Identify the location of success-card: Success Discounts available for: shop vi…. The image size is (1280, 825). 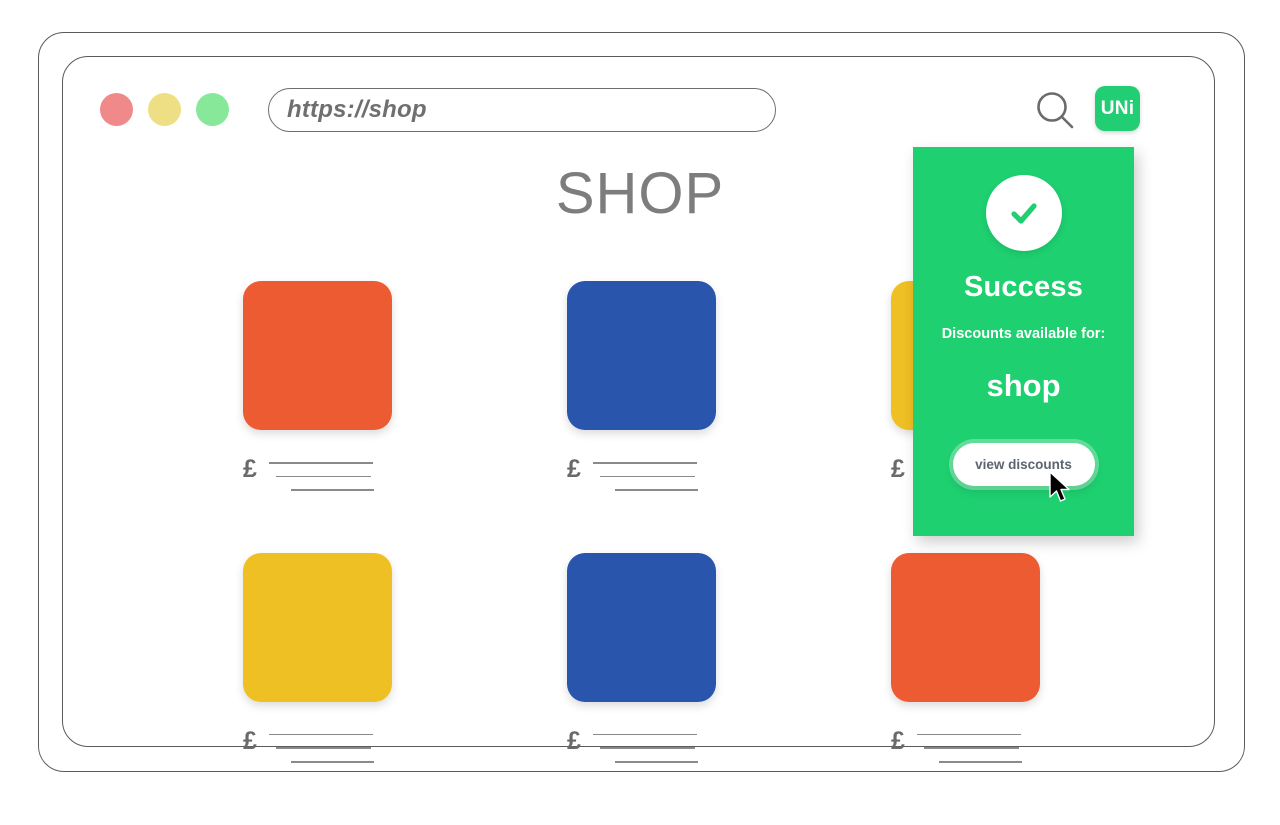
(1023, 341).